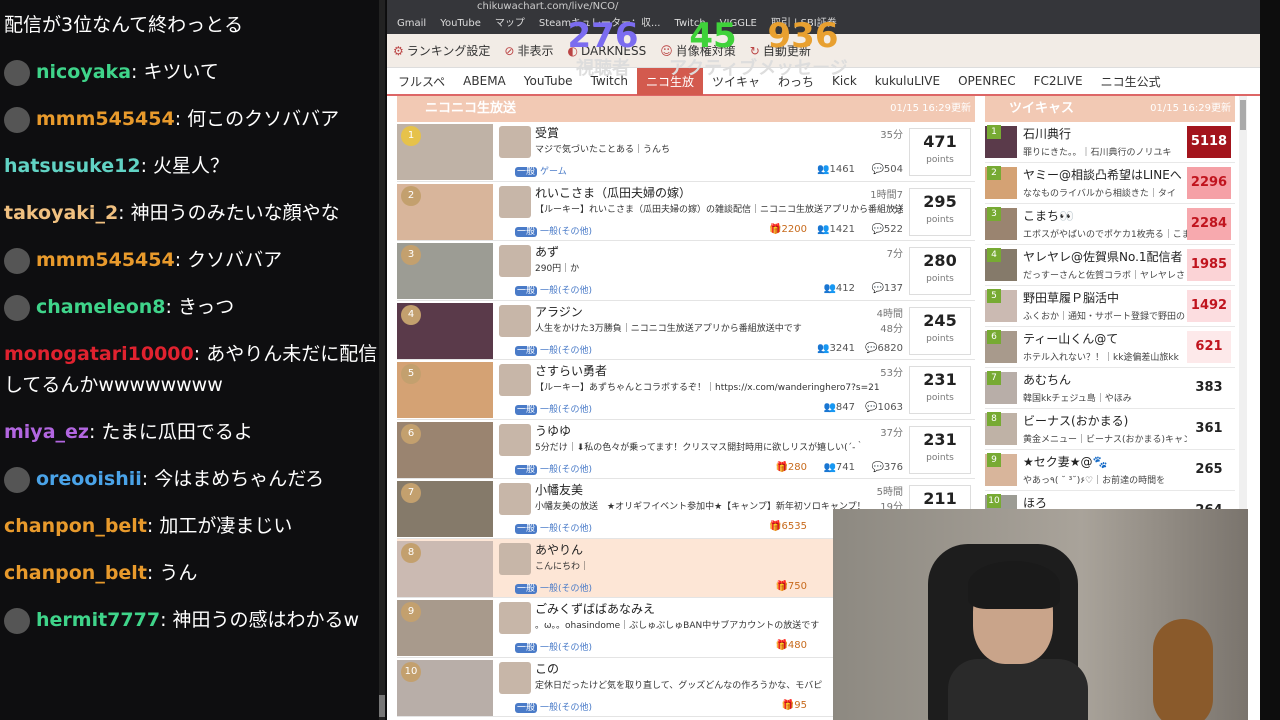 The image size is (1280, 720). Describe the element at coordinates (1108, 256) in the screenshot. I see `streamer-name: ヤレヤレ@佐賀県No.1配信者` at that location.